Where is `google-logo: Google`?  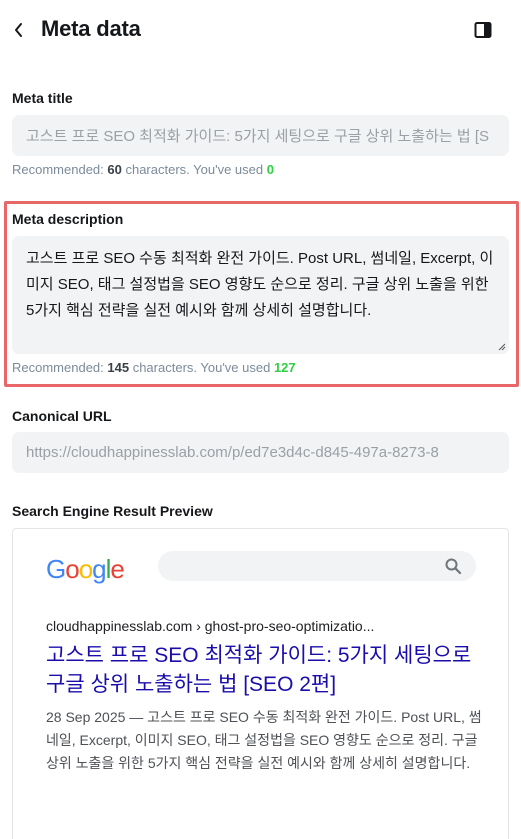
google-logo: Google is located at coordinates (85, 569).